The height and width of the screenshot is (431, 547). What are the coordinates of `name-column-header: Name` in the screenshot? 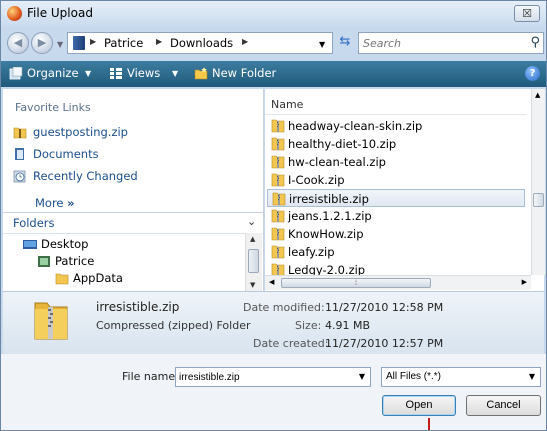 It's located at (396, 103).